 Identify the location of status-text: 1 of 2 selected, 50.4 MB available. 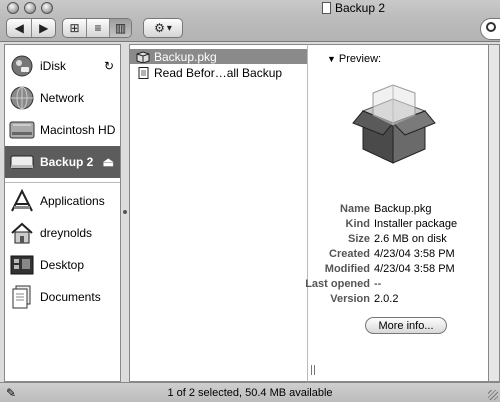
(250, 393).